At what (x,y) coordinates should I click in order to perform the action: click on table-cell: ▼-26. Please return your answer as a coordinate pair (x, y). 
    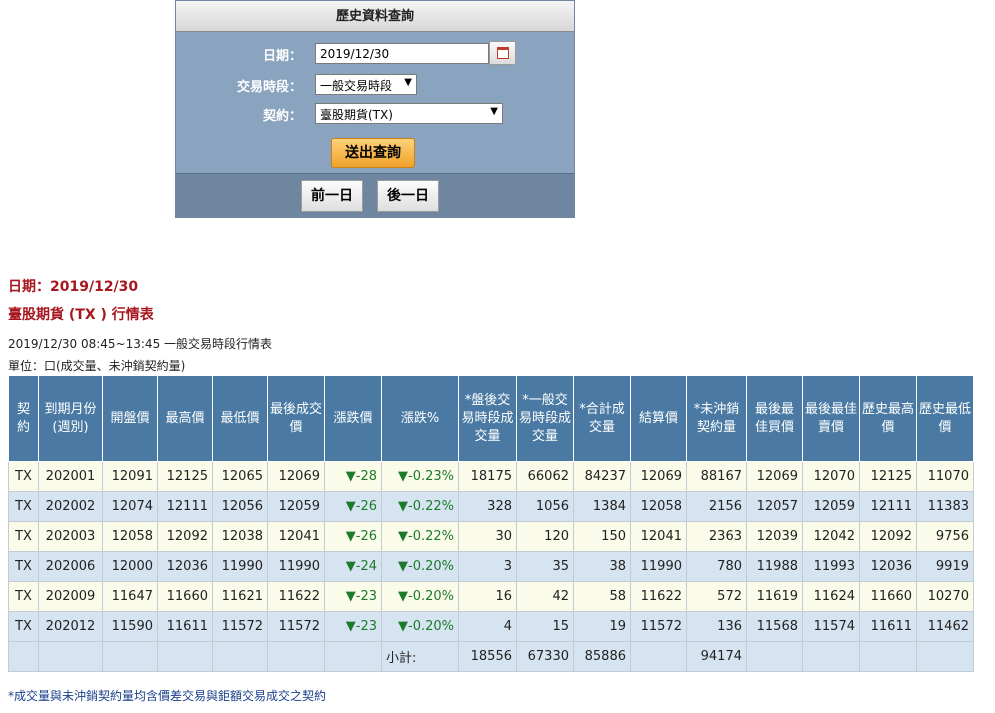
    Looking at the image, I should click on (353, 506).